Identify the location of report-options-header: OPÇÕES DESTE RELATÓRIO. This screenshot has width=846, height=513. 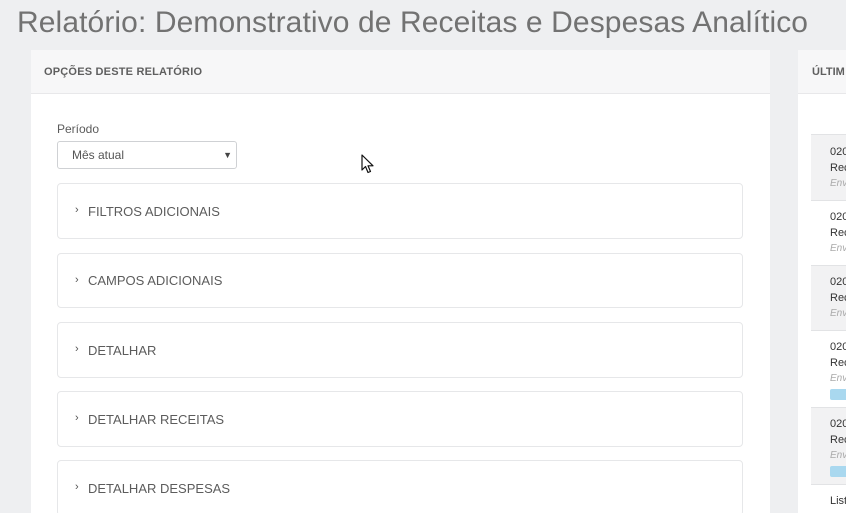
(400, 72).